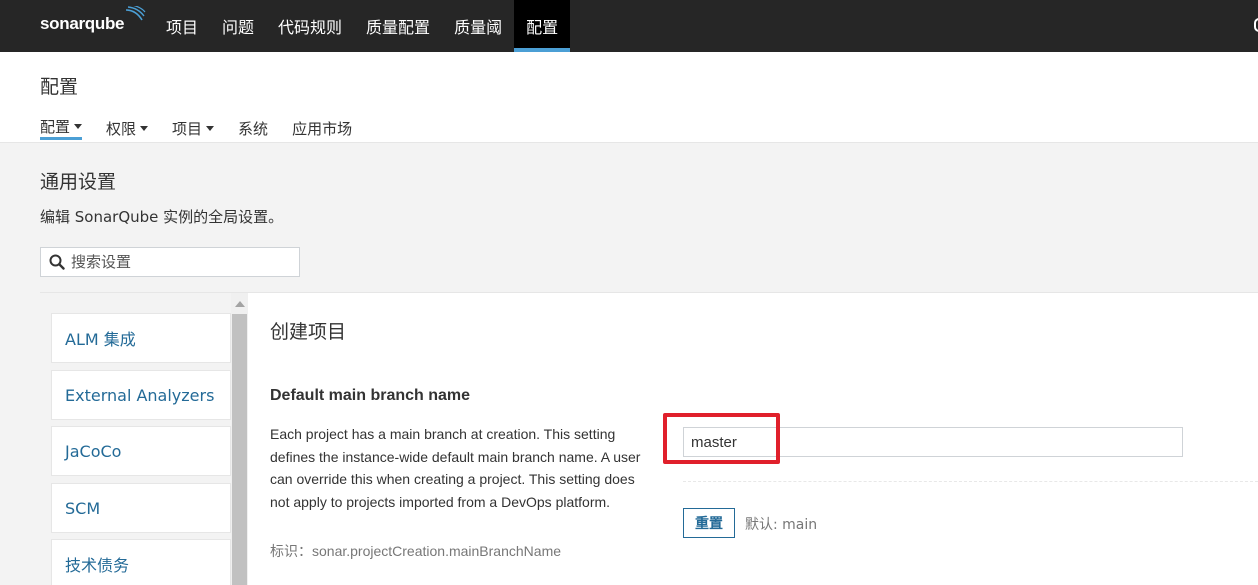  What do you see at coordinates (239, 449) in the screenshot?
I see `scrollbar-thumb` at bounding box center [239, 449].